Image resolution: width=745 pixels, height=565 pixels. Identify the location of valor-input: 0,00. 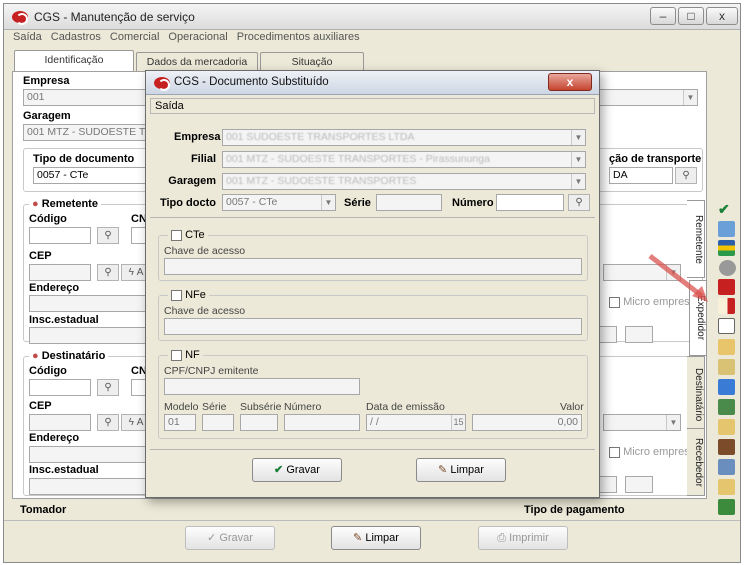
(527, 422).